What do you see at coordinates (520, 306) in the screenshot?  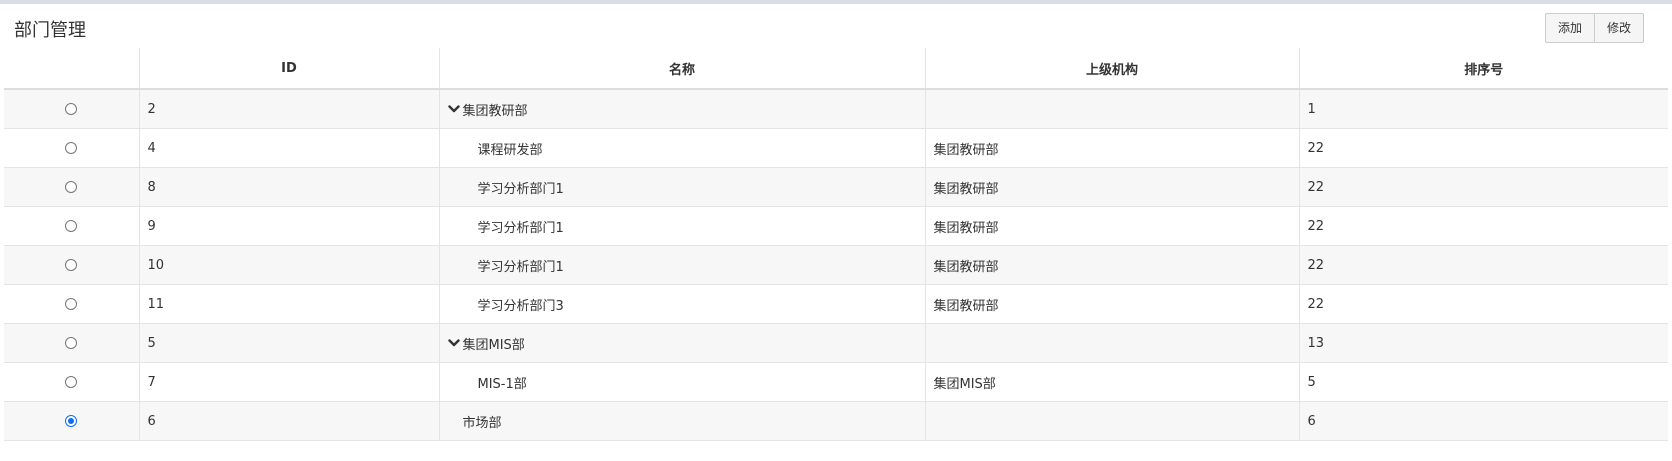 I see `department-name: 学习分析部门3` at bounding box center [520, 306].